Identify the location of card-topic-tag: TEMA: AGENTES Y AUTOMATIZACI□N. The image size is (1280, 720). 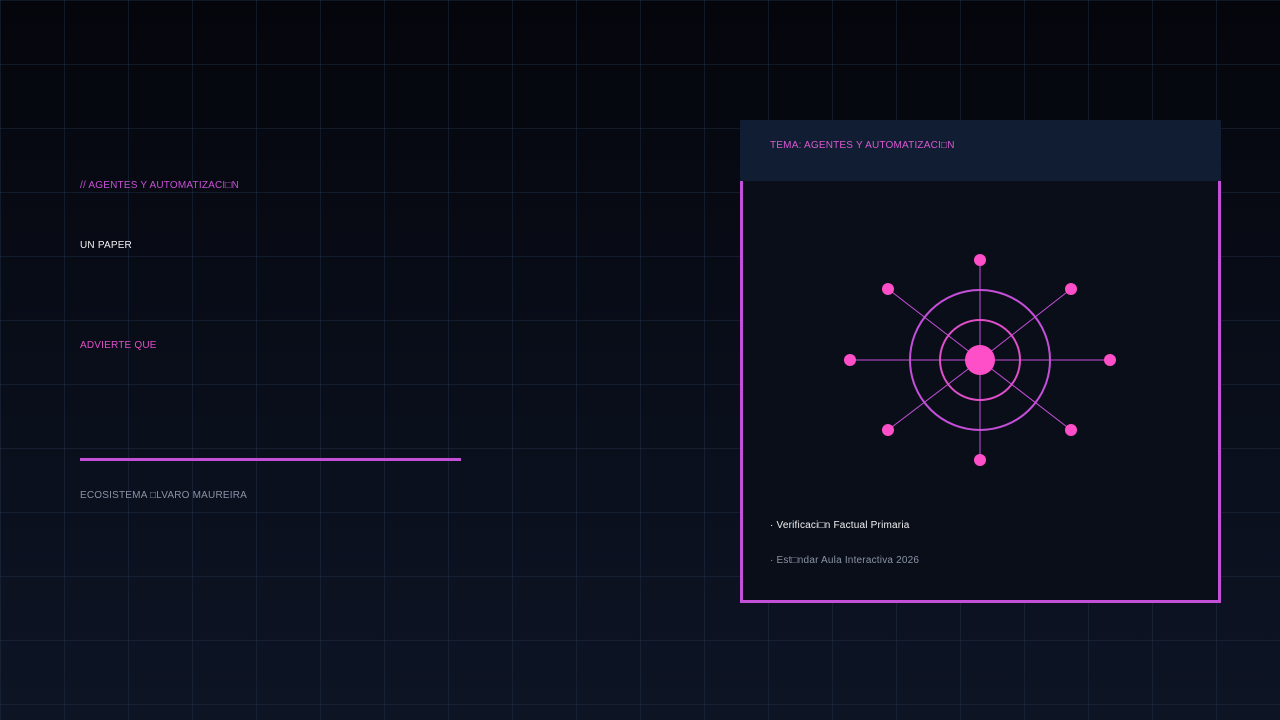
(862, 145).